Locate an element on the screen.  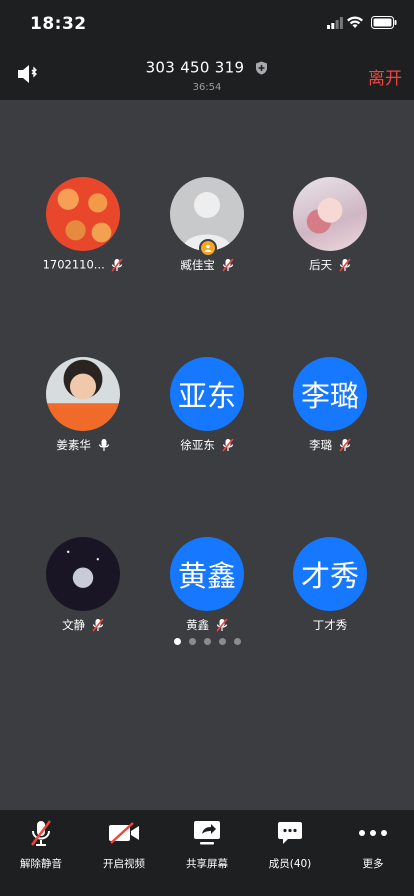
participant-tile: 臧佳宝 is located at coordinates (207, 242).